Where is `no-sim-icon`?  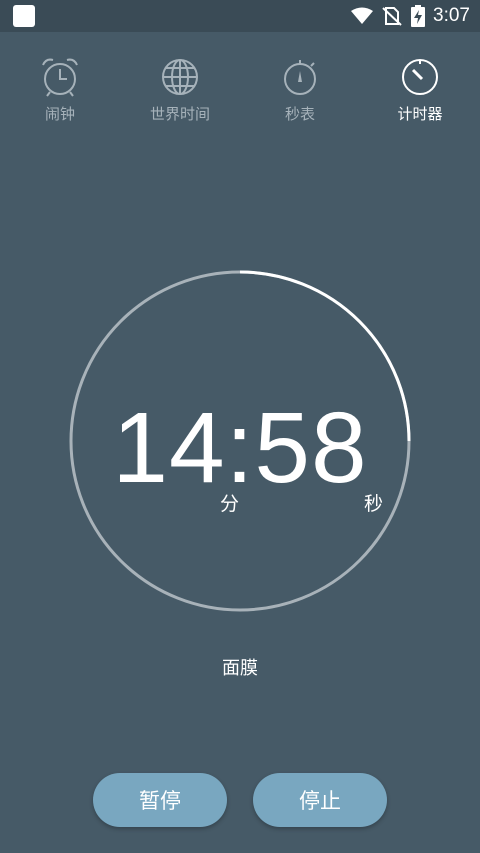 no-sim-icon is located at coordinates (392, 16).